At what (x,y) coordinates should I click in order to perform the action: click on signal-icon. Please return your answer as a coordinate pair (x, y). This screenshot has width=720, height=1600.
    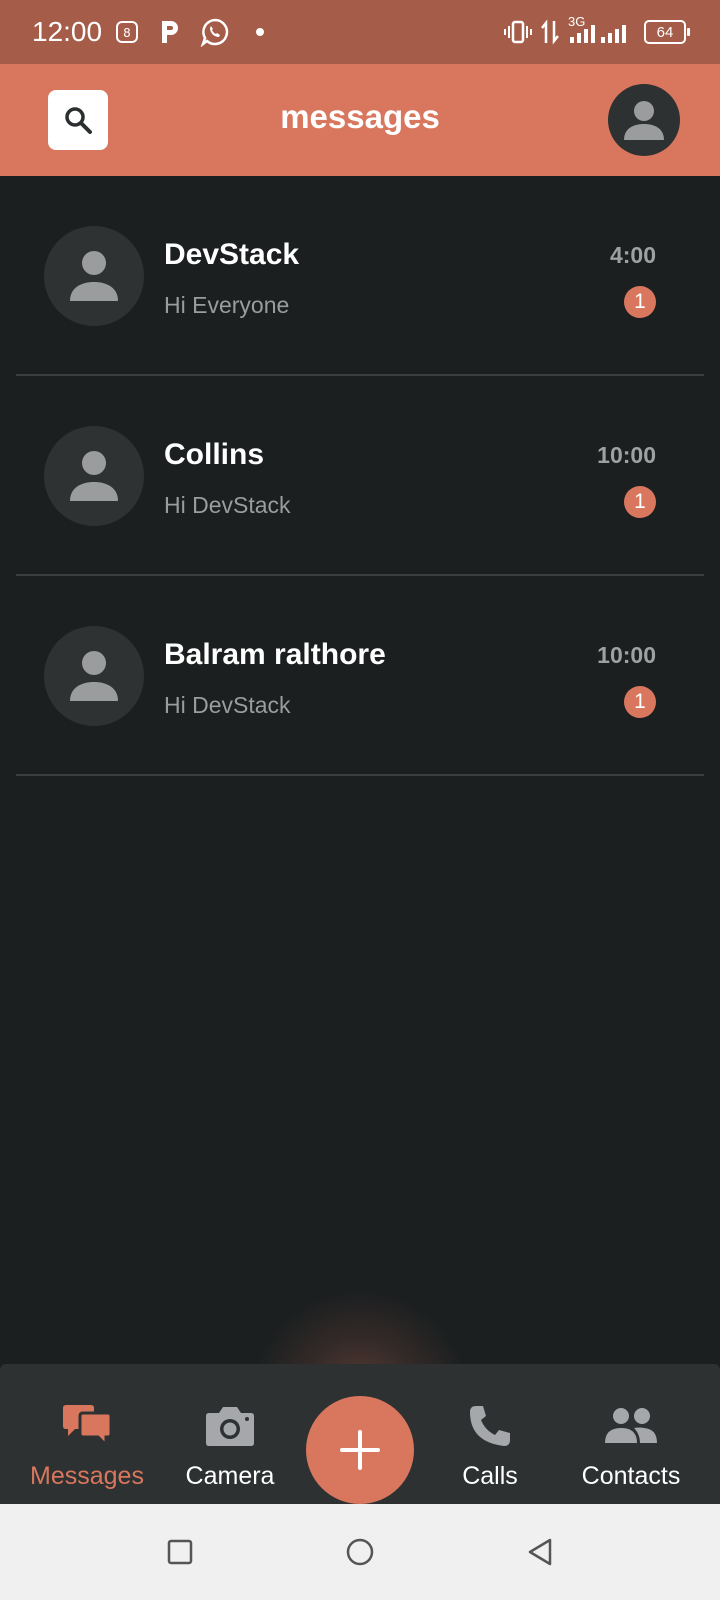
    Looking at the image, I should click on (598, 32).